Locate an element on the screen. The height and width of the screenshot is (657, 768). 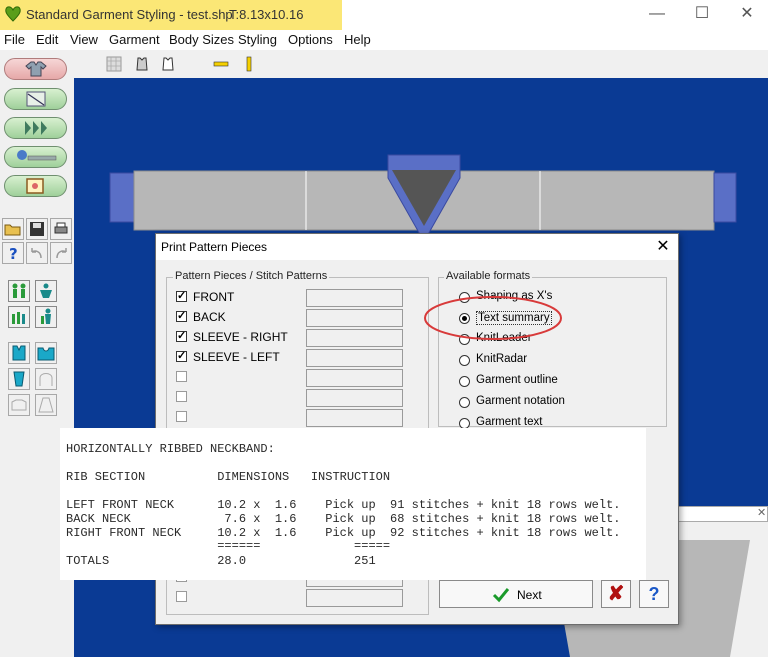
back-checkbox: ✓ is located at coordinates (181, 316).